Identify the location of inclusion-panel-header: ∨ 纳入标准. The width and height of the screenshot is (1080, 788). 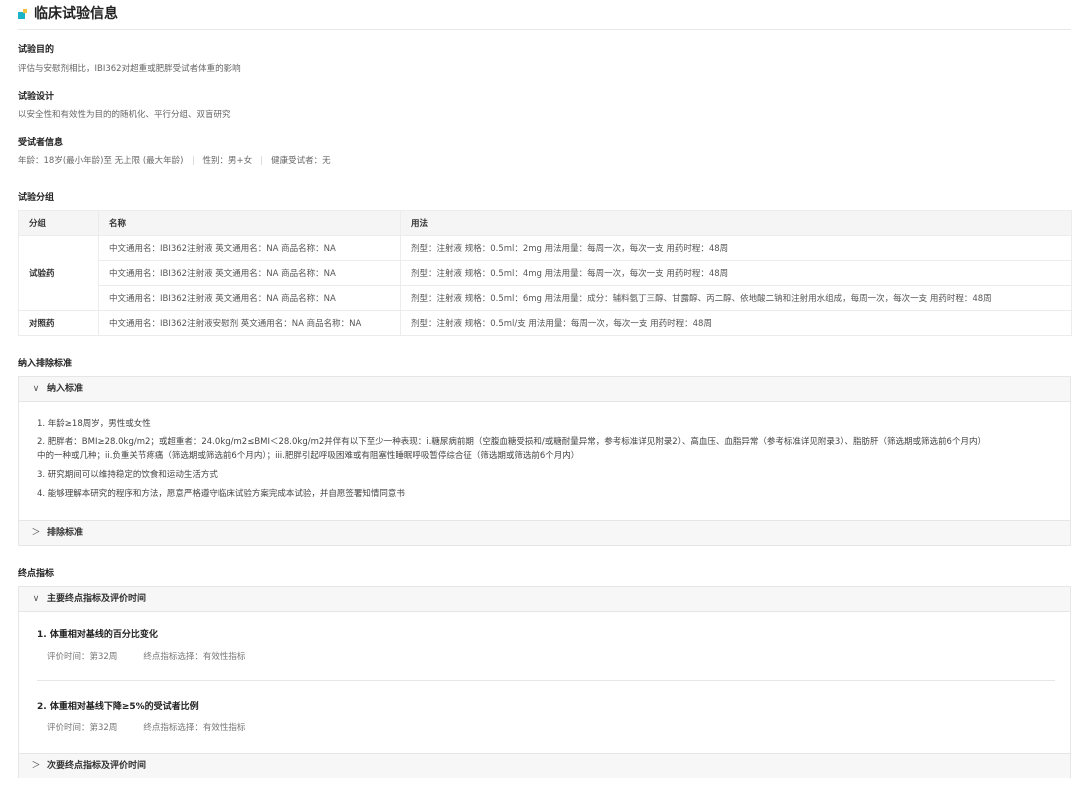
(544, 389).